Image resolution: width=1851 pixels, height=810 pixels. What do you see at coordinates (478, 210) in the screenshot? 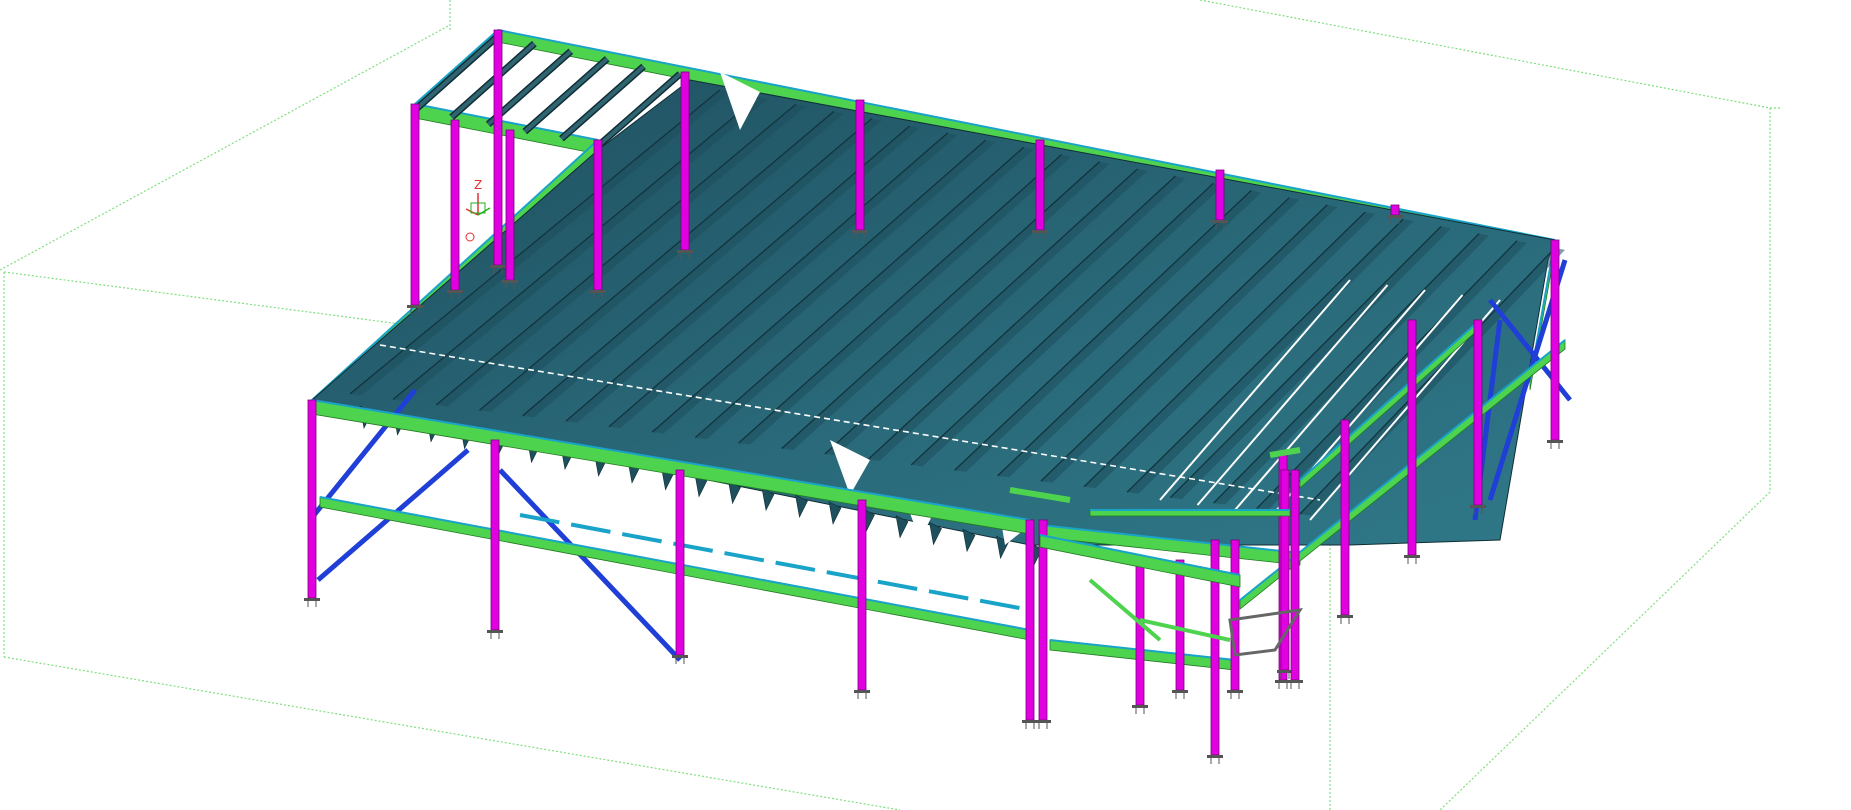
I see `xyz-axis-icon: Z` at bounding box center [478, 210].